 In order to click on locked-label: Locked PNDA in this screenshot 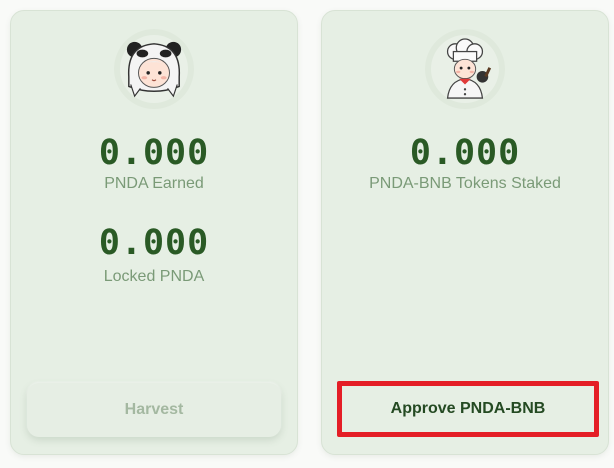, I will do `click(154, 276)`.